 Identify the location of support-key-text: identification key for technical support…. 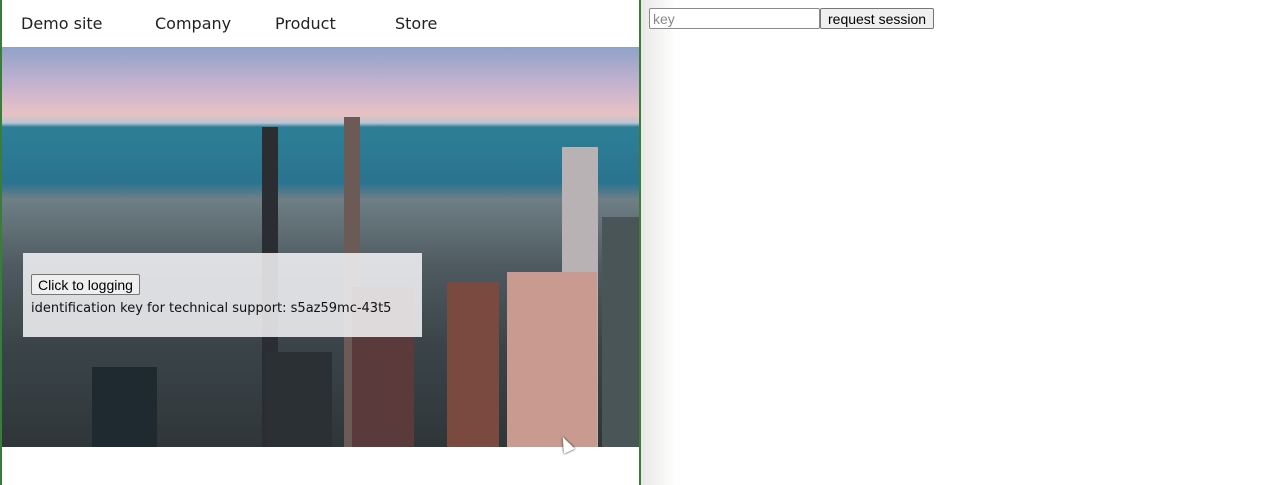
(211, 308).